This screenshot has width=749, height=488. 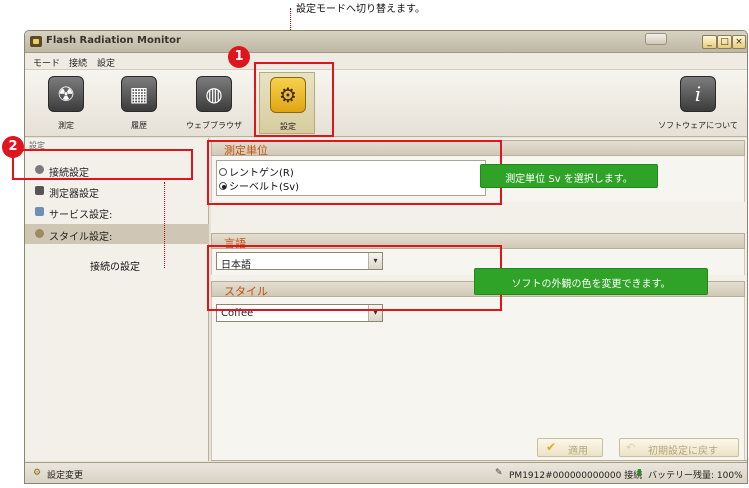 What do you see at coordinates (74, 194) in the screenshot?
I see `sidebar-item-label: 測定器設定` at bounding box center [74, 194].